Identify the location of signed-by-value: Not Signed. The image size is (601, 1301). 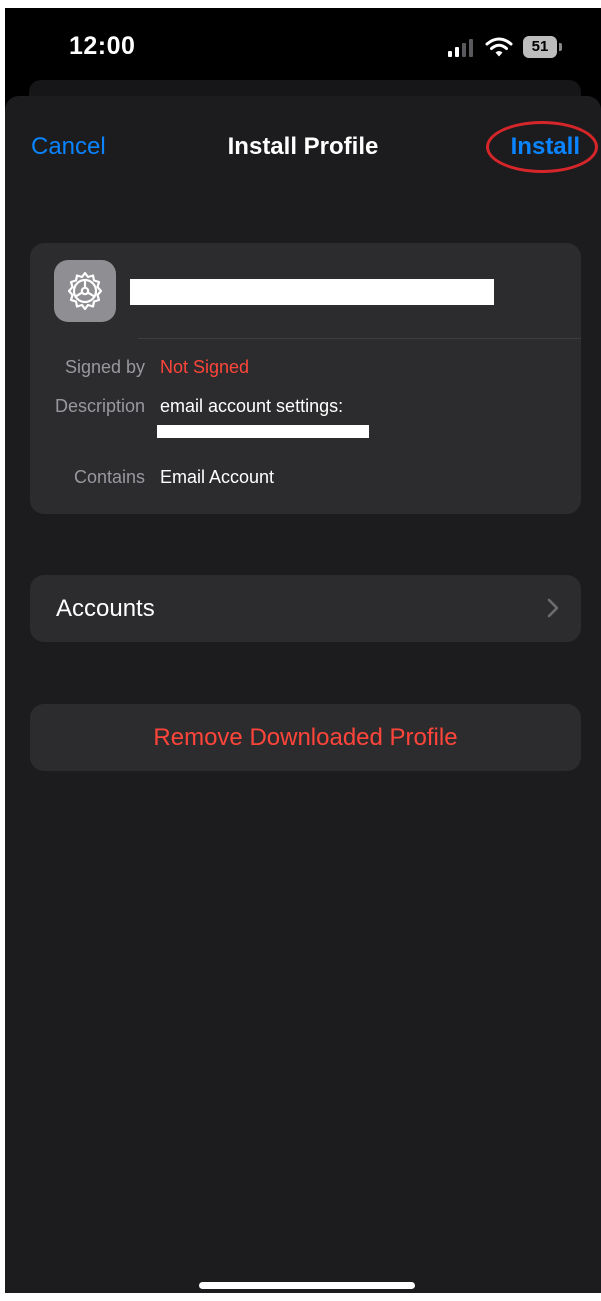
(205, 367).